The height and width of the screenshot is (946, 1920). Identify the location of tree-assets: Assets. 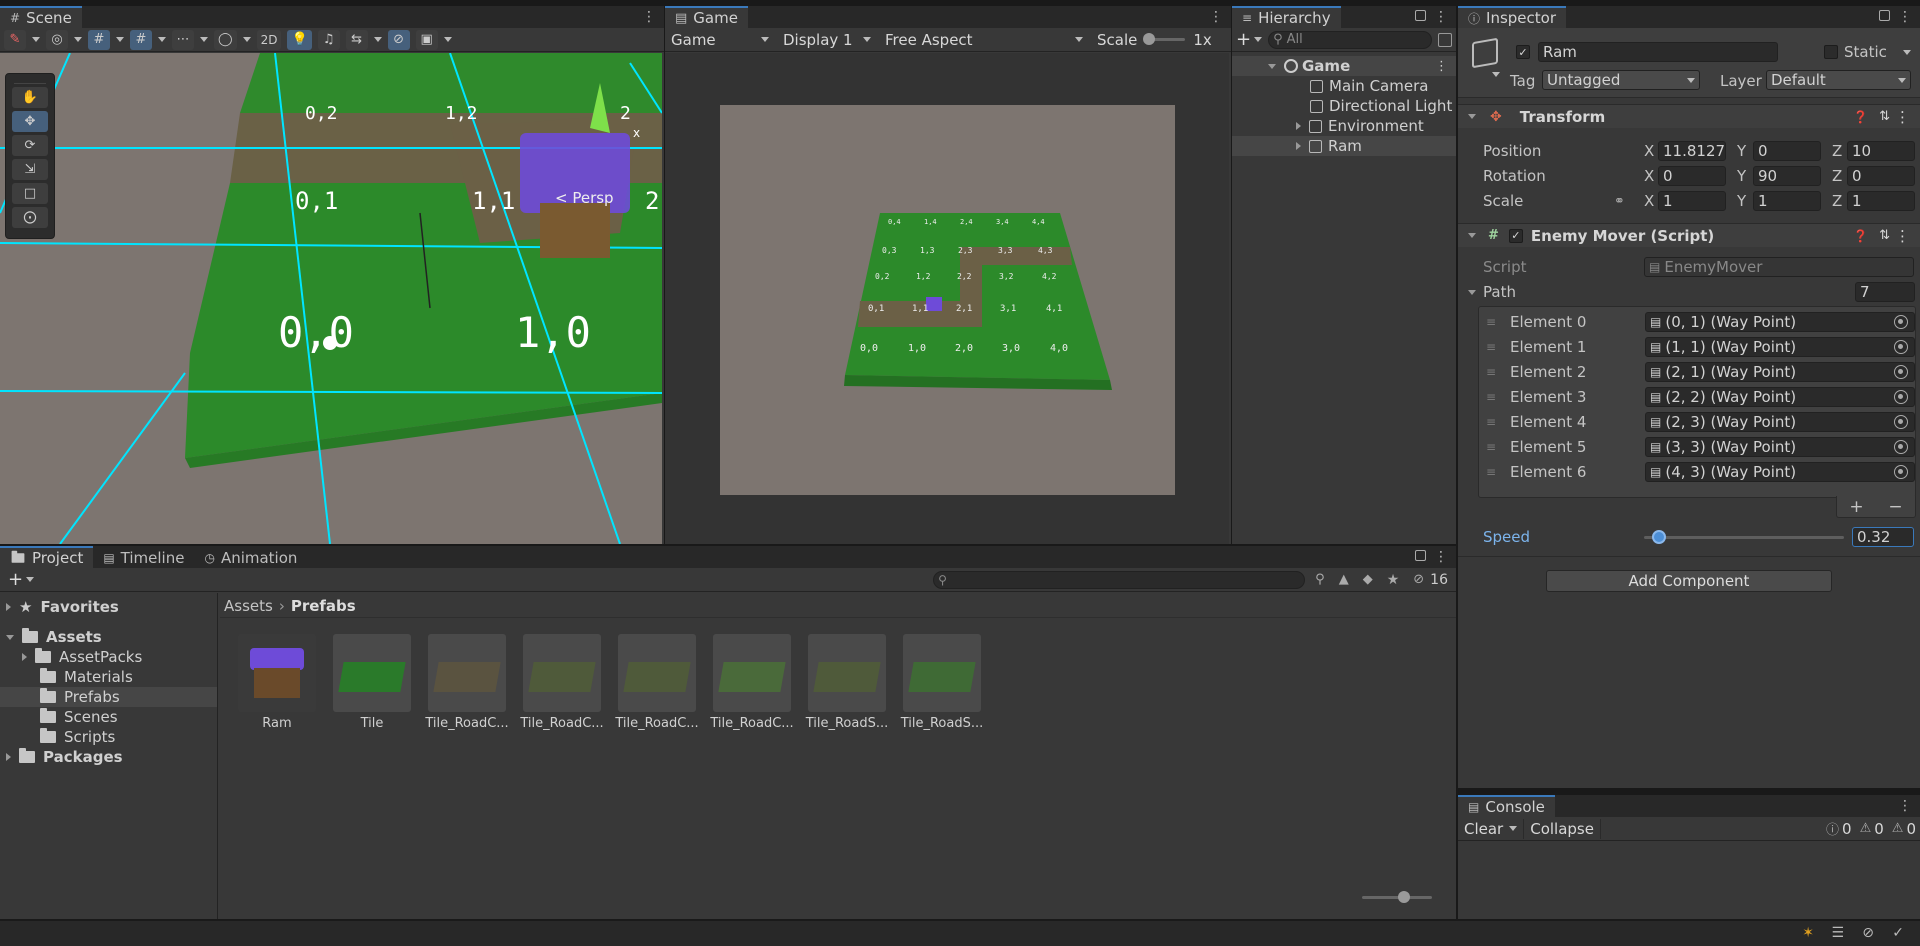
(108, 637).